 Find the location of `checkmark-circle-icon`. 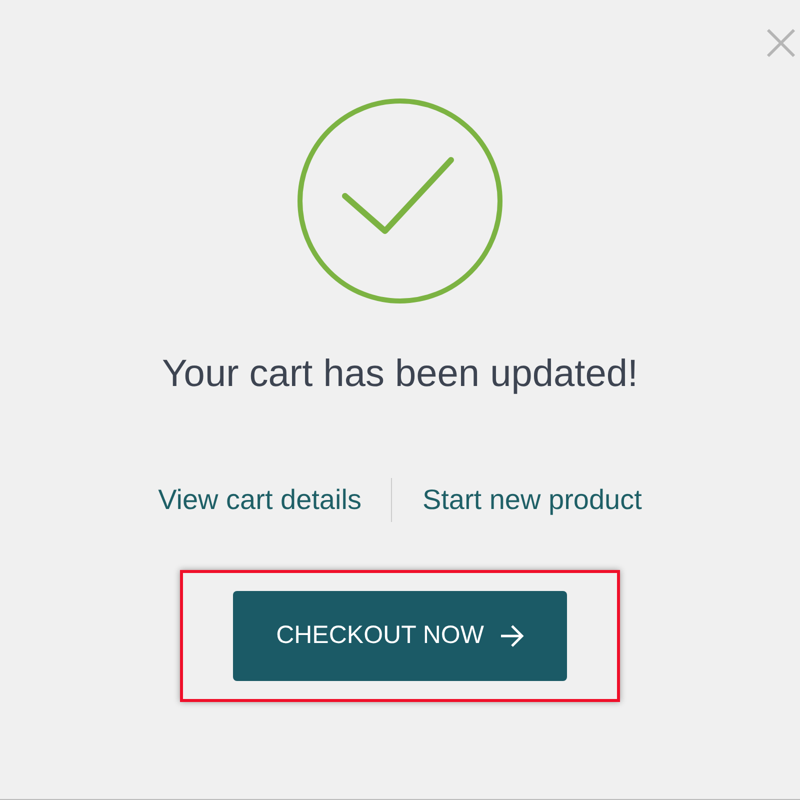

checkmark-circle-icon is located at coordinates (400, 201).